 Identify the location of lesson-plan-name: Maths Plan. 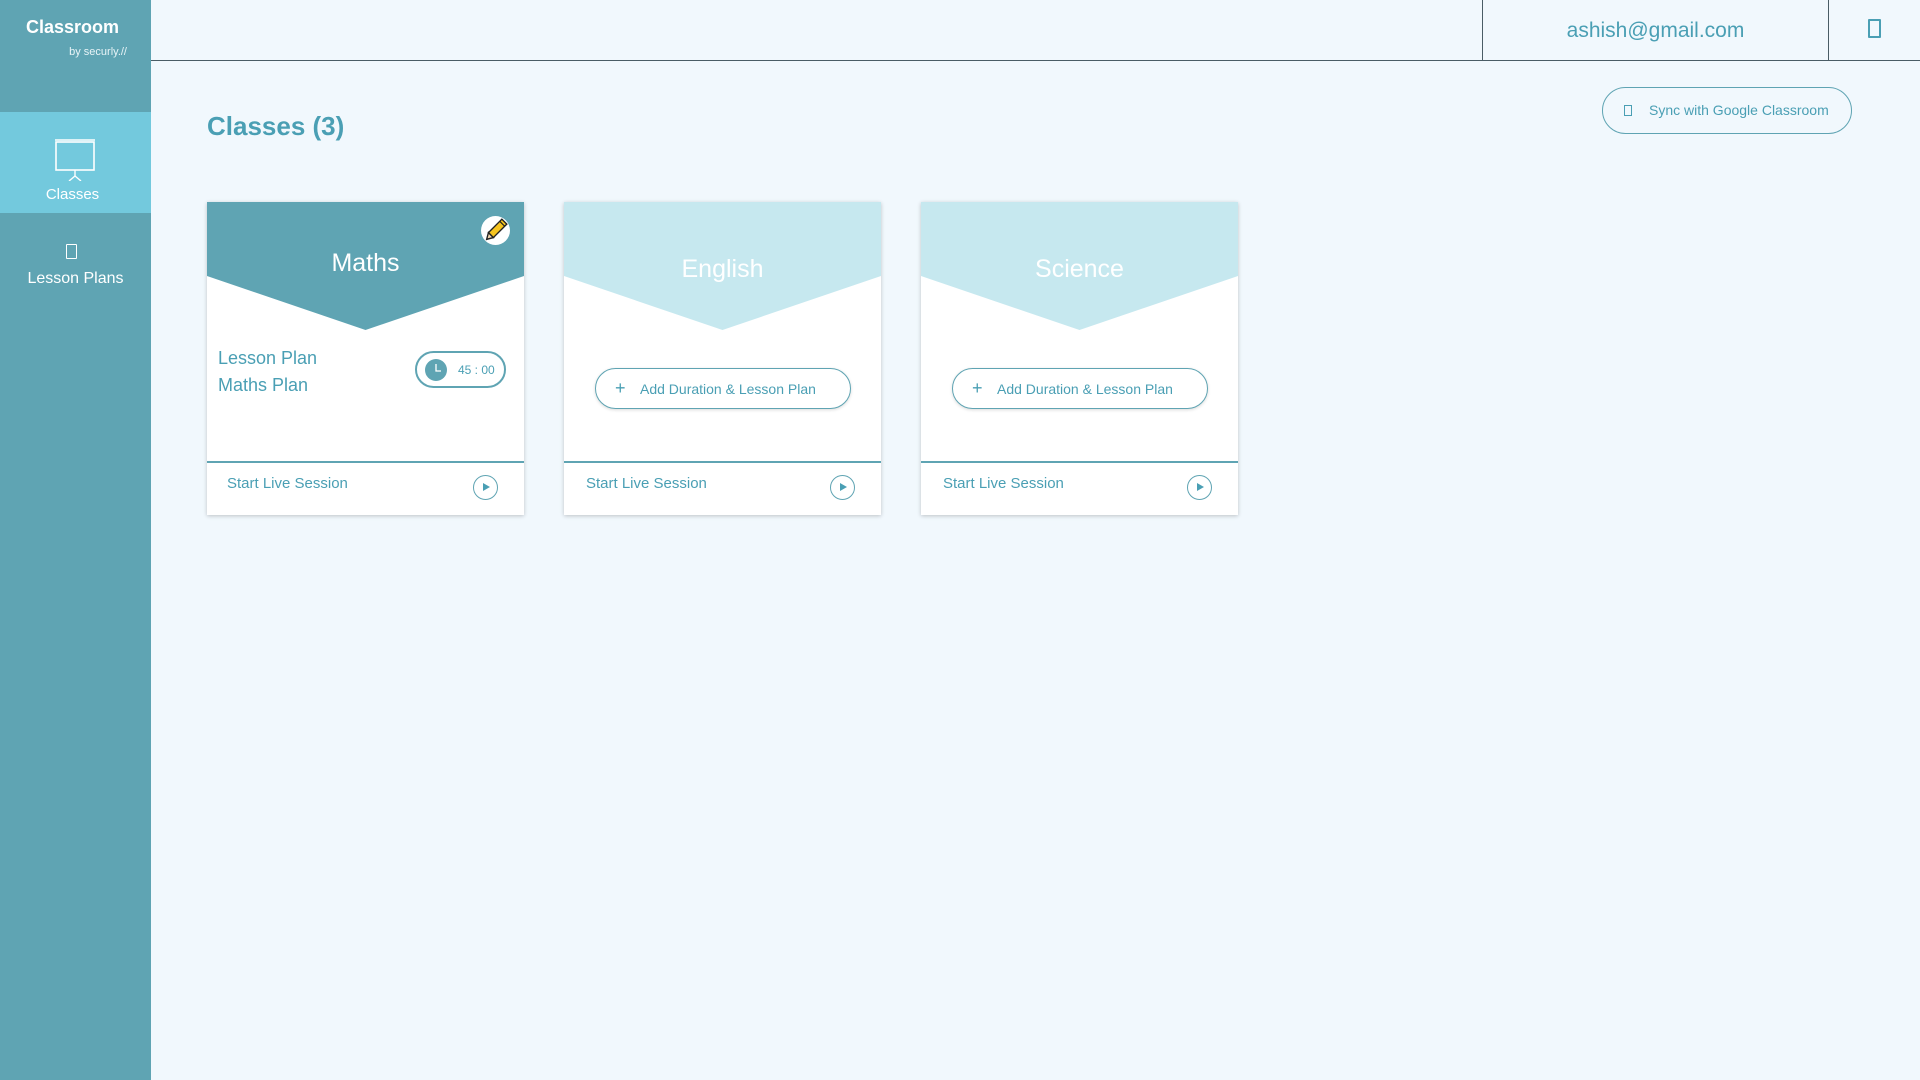
(263, 385).